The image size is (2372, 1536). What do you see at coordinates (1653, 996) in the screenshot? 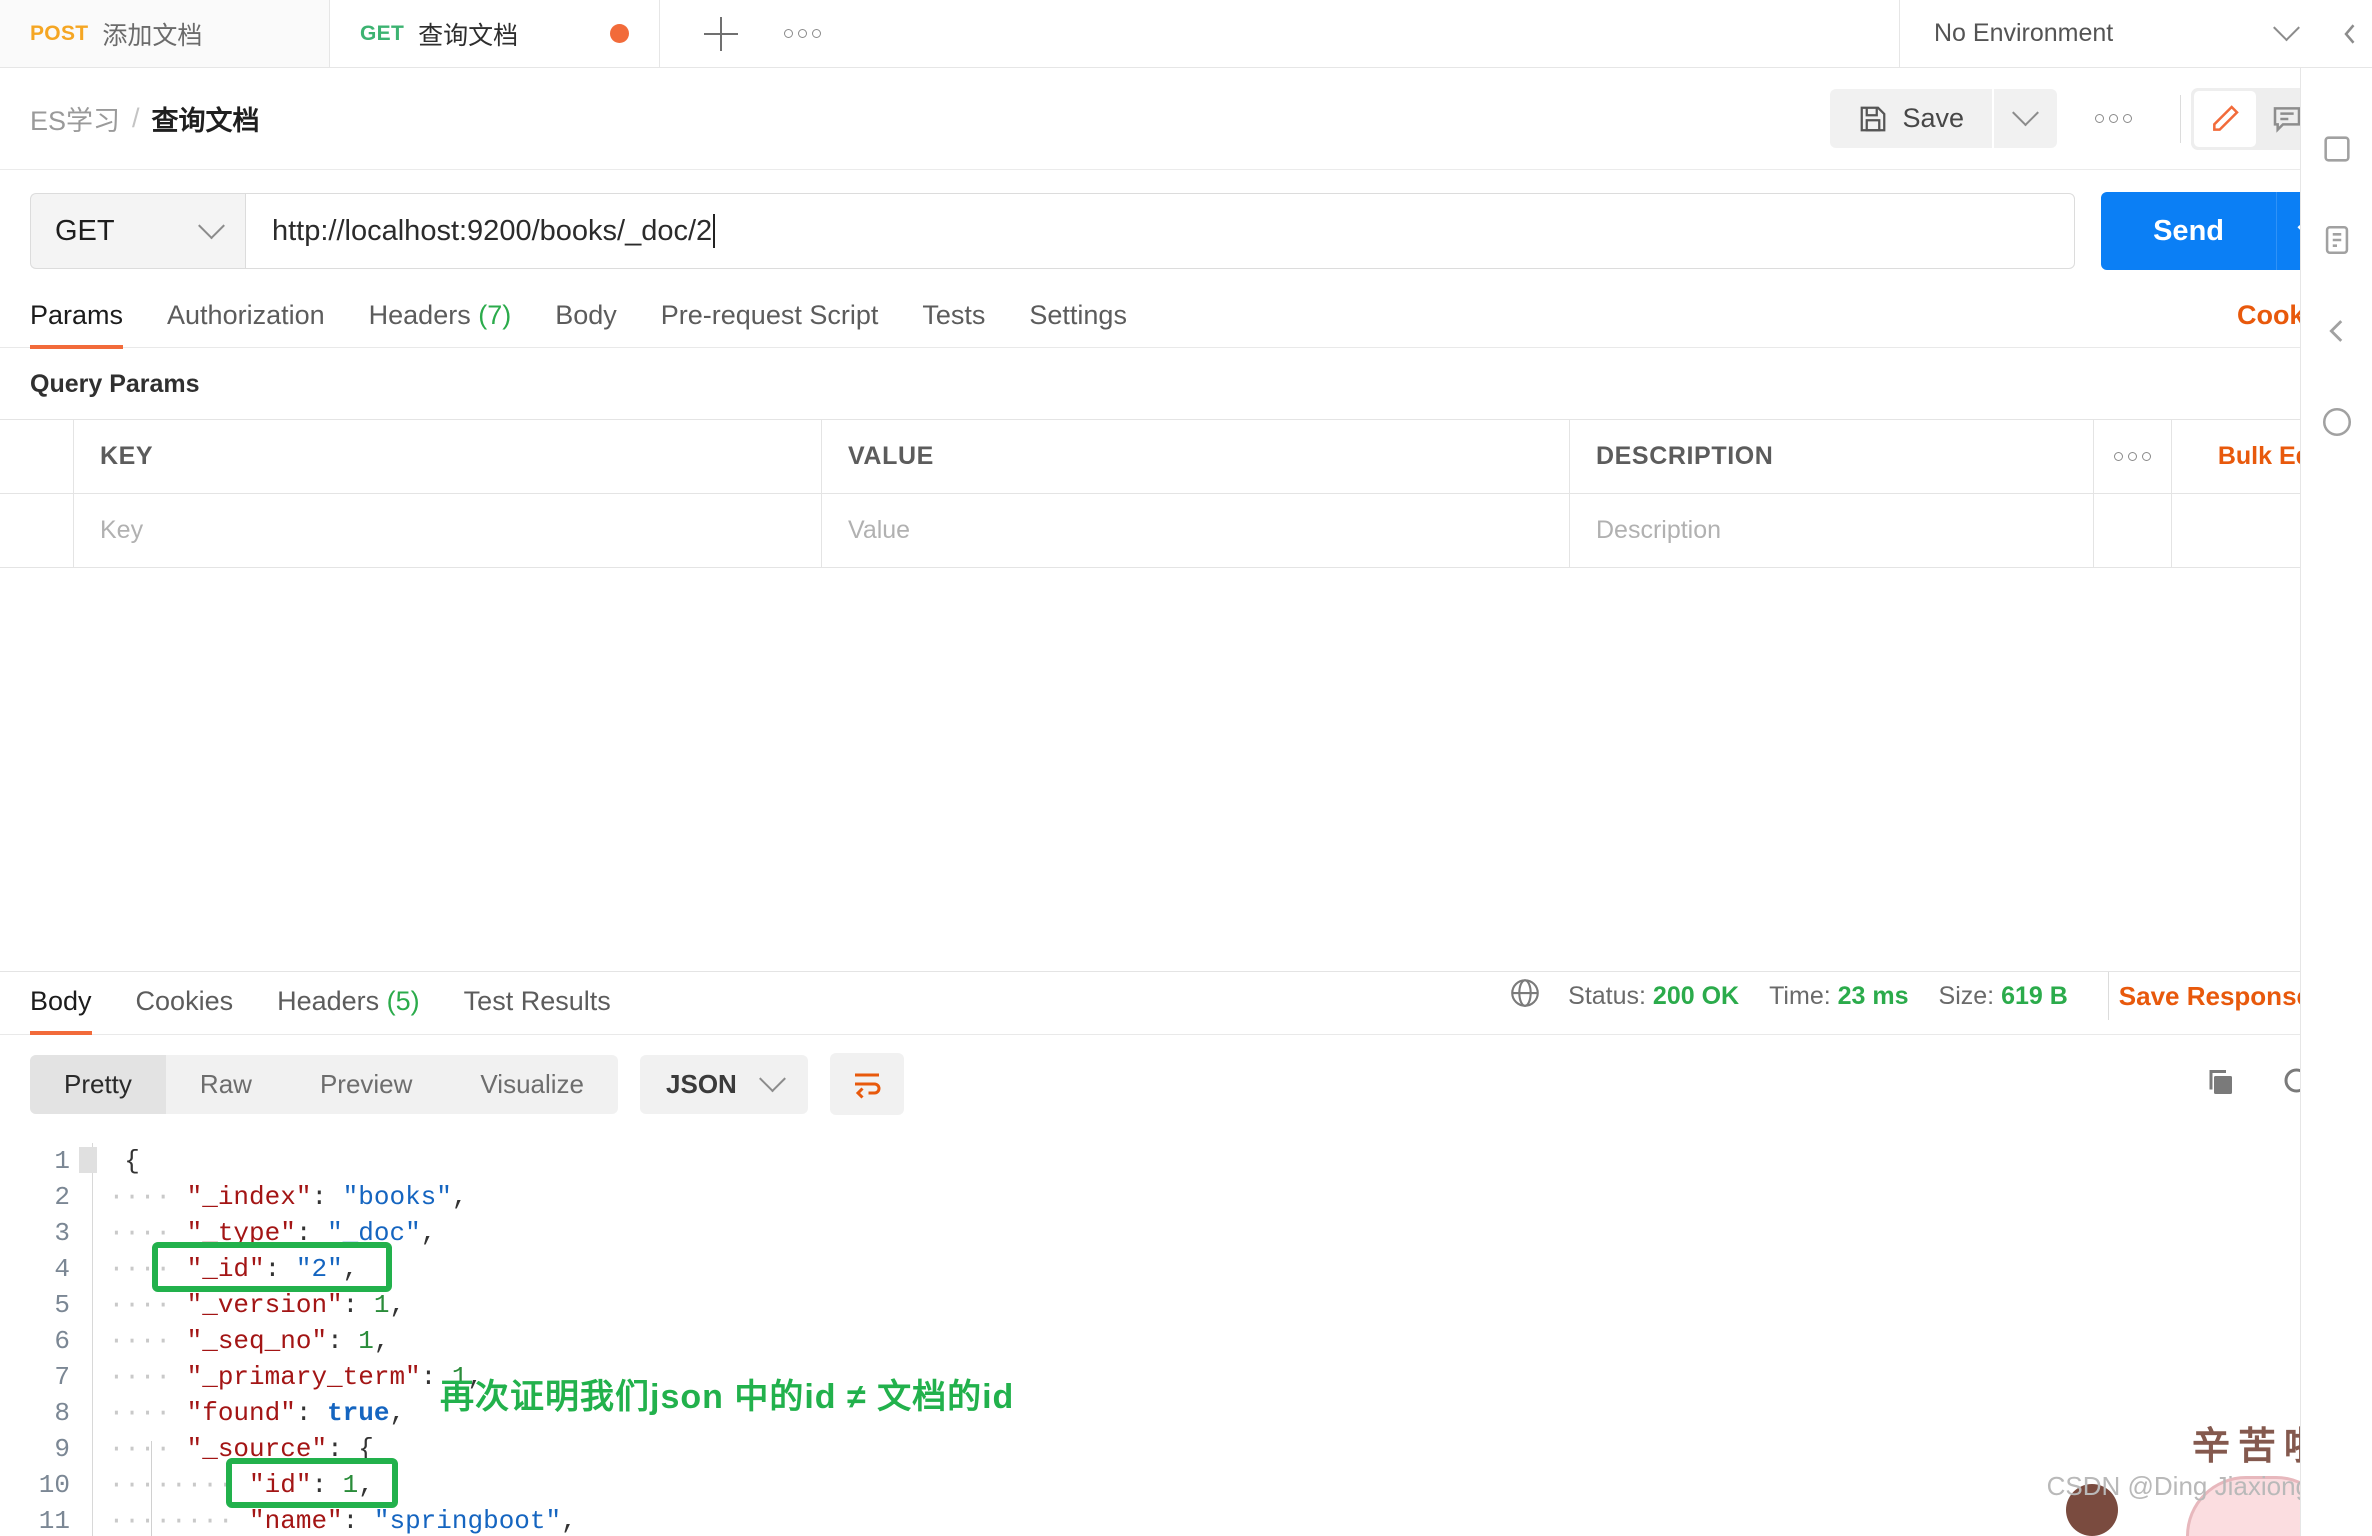
I see `status-label: Status: 200 OK` at bounding box center [1653, 996].